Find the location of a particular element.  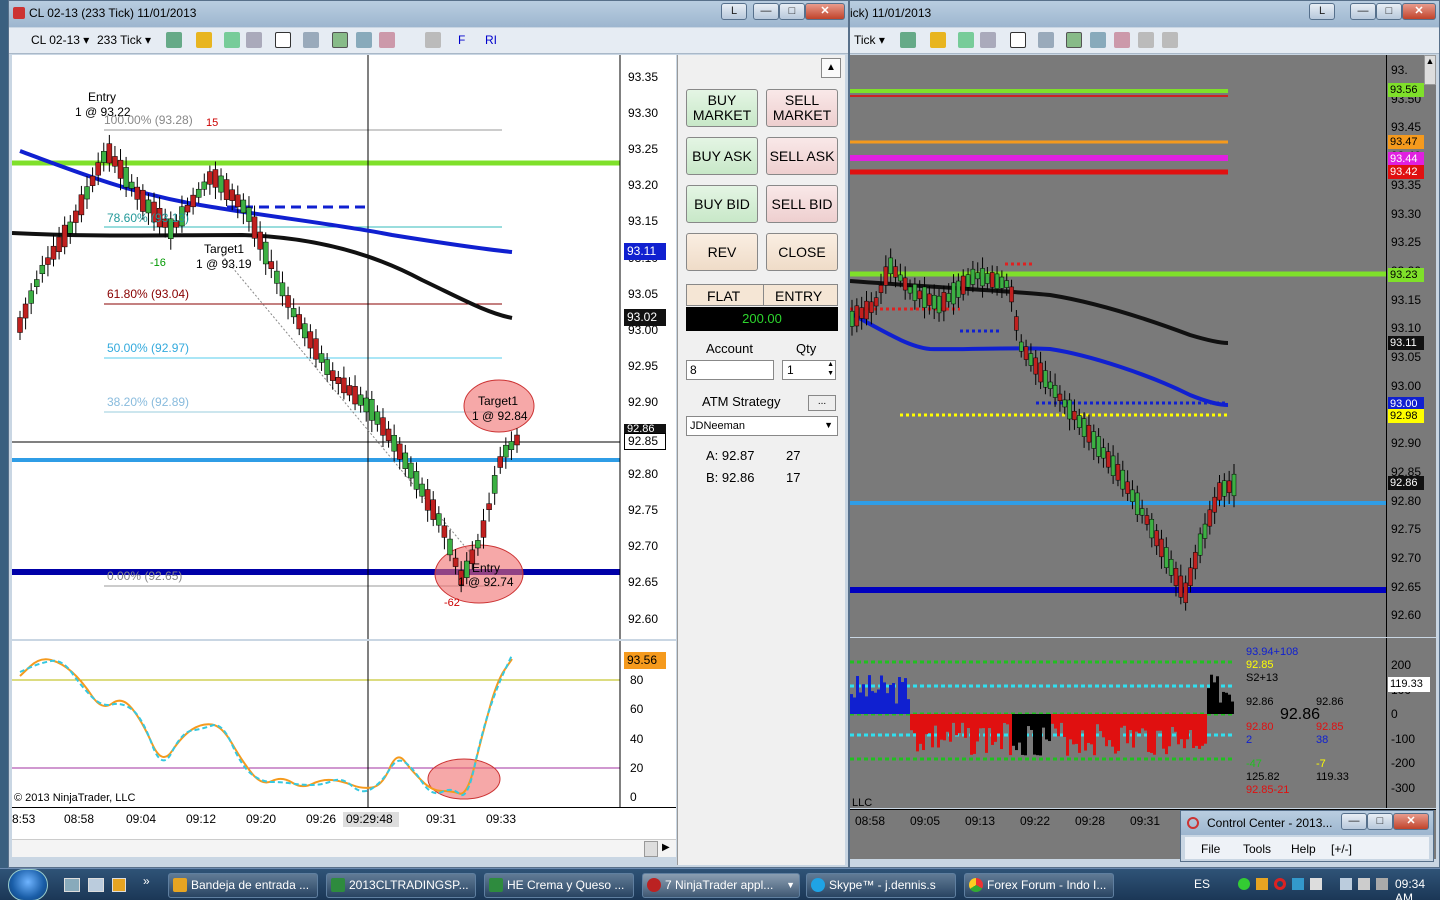

buy-bid-button: BUY BID is located at coordinates (722, 204).